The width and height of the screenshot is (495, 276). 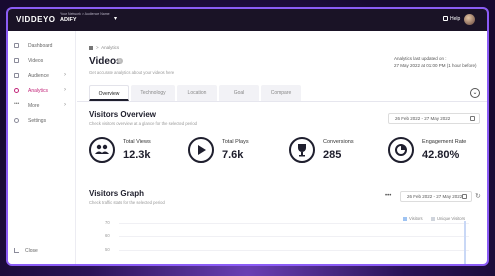 What do you see at coordinates (235, 142) in the screenshot?
I see `metric-label: Total Plays` at bounding box center [235, 142].